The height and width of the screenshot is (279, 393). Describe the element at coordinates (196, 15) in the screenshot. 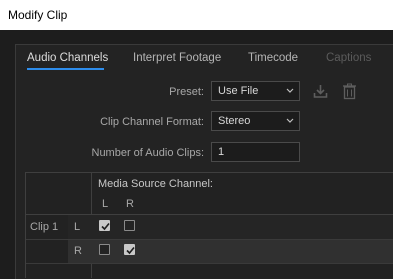

I see `title-bar: Modify Clip` at that location.